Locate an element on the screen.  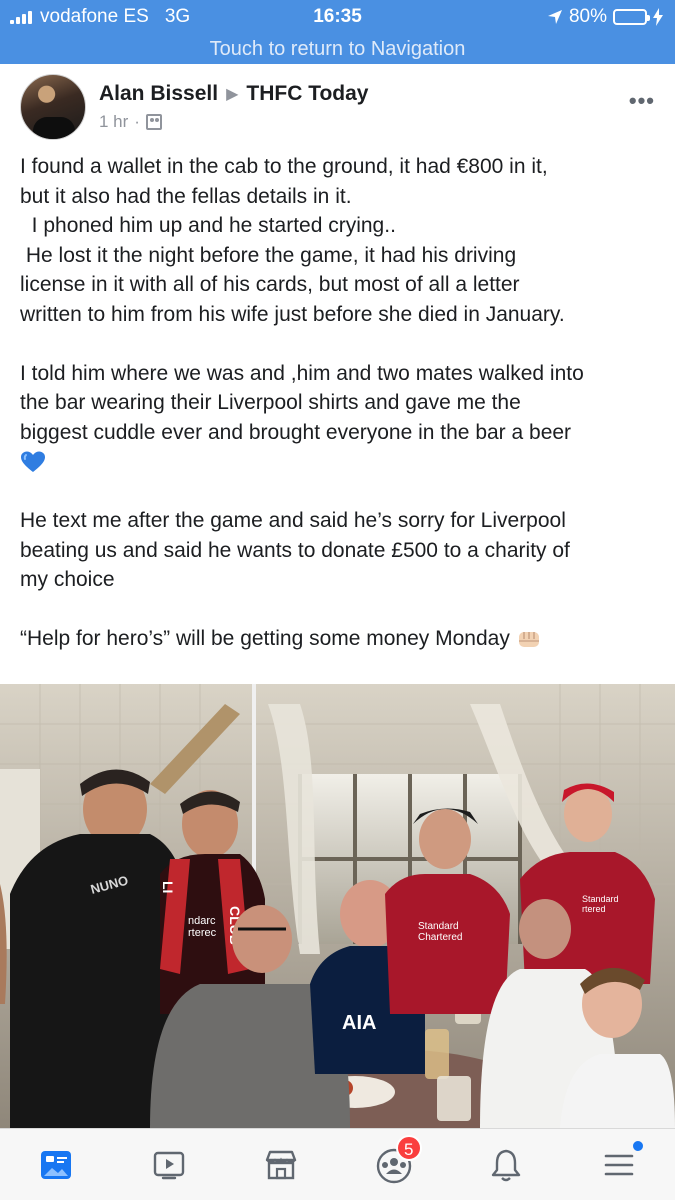
shirt-sponsor-text: Standard Chartered is located at coordinates (440, 932).